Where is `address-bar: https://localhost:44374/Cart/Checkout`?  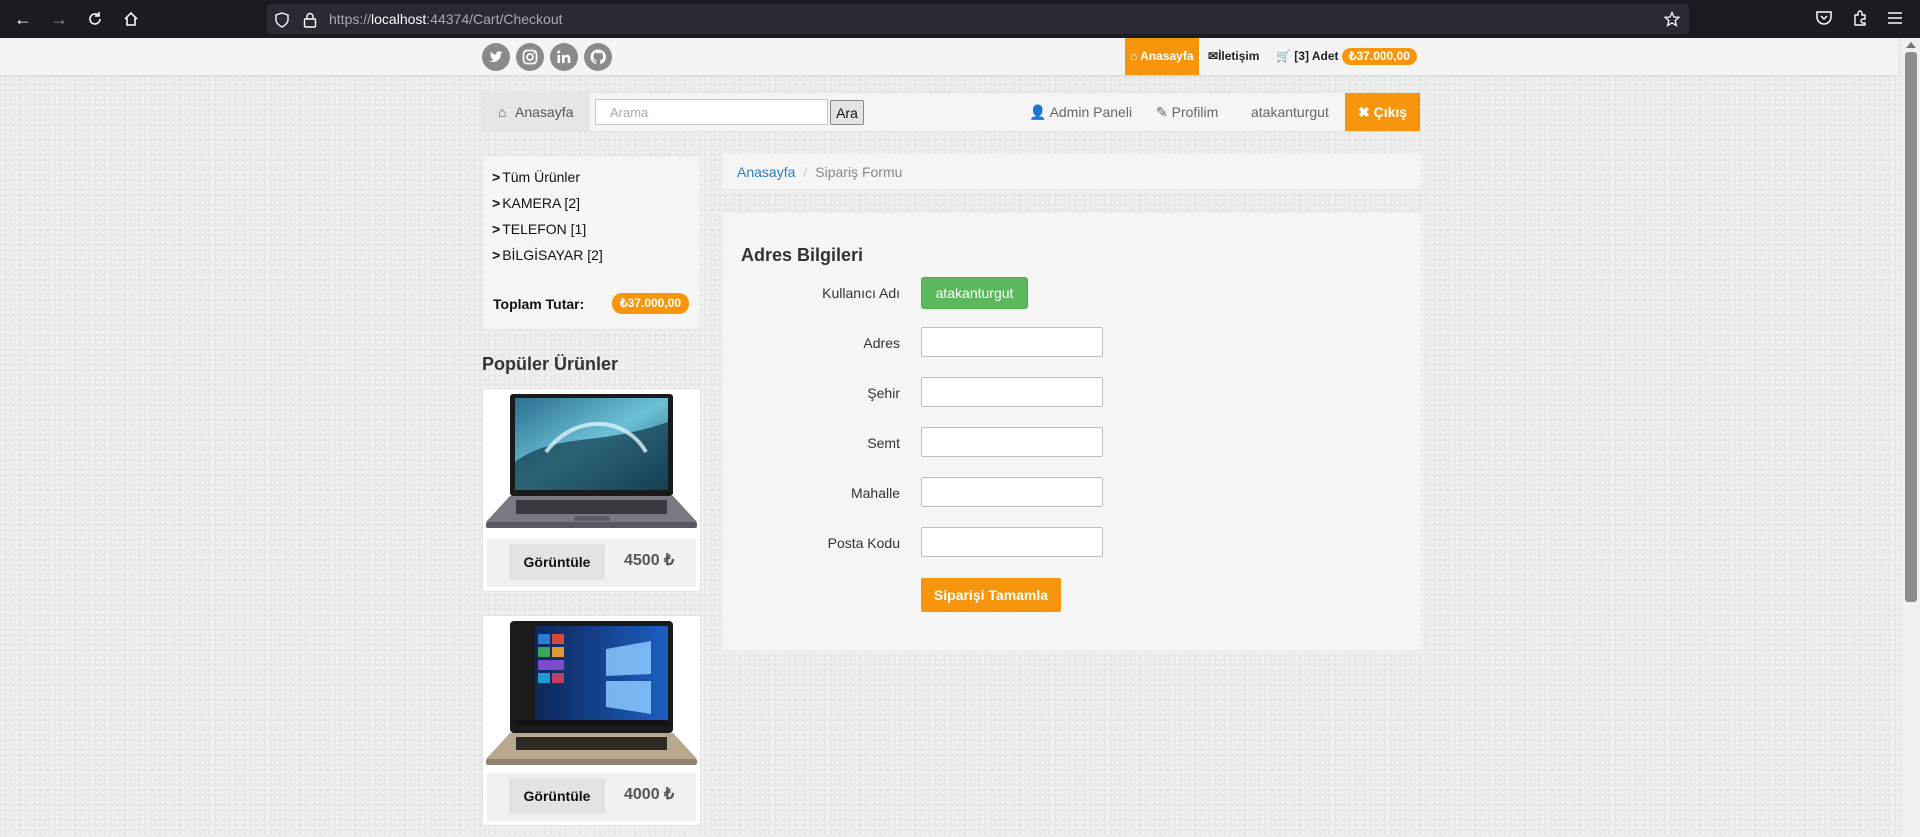
address-bar: https://localhost:44374/Cart/Checkout is located at coordinates (978, 19).